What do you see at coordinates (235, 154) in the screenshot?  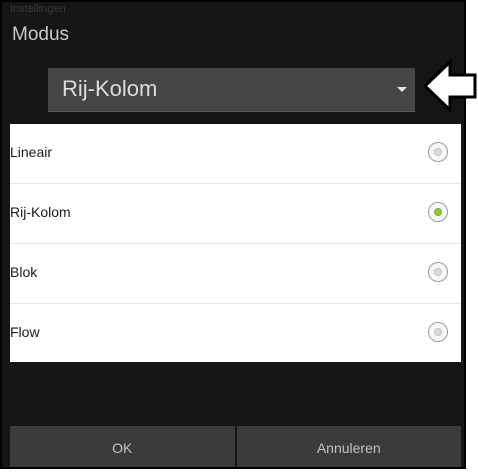 I see `option-row-lineair: Lineair` at bounding box center [235, 154].